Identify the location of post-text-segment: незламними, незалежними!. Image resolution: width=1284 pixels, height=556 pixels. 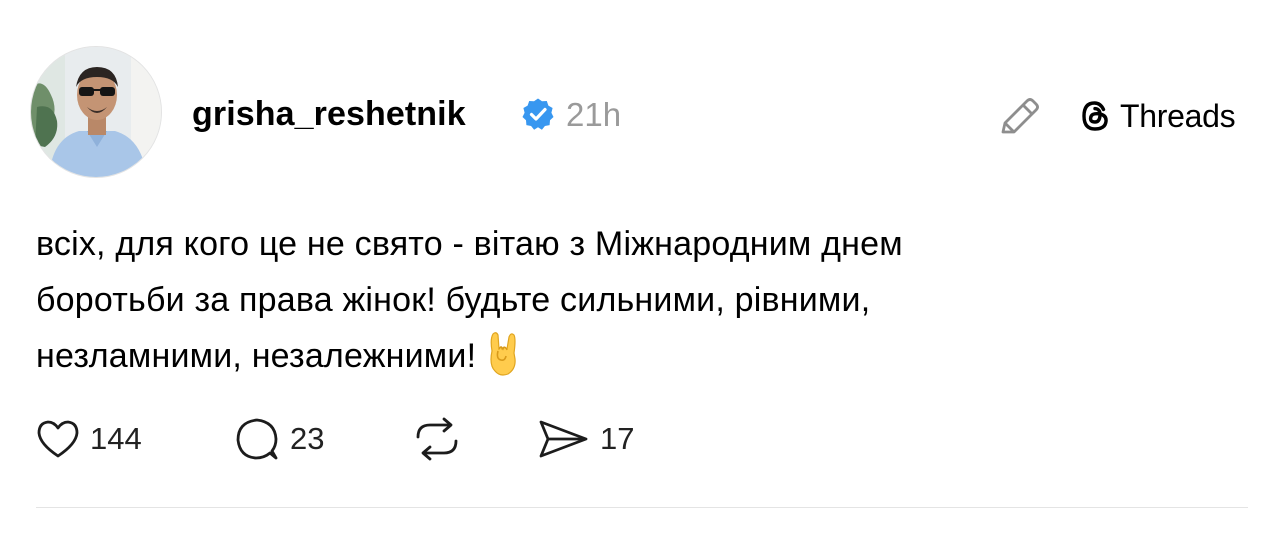
(256, 356).